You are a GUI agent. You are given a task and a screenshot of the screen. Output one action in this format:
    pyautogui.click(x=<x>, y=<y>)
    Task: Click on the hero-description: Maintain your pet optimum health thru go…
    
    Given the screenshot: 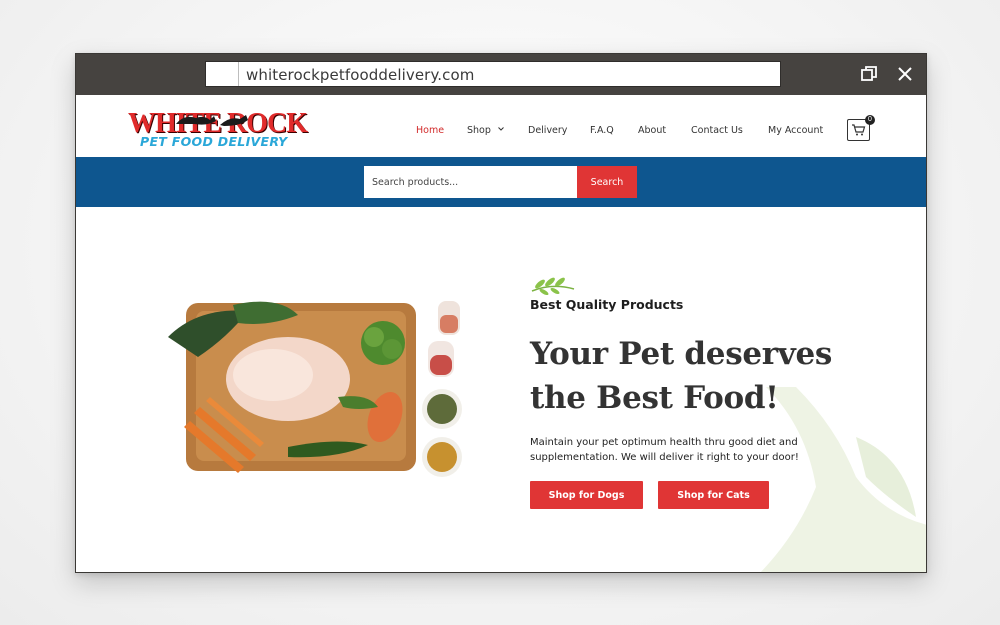 What is the action you would take?
    pyautogui.click(x=664, y=450)
    